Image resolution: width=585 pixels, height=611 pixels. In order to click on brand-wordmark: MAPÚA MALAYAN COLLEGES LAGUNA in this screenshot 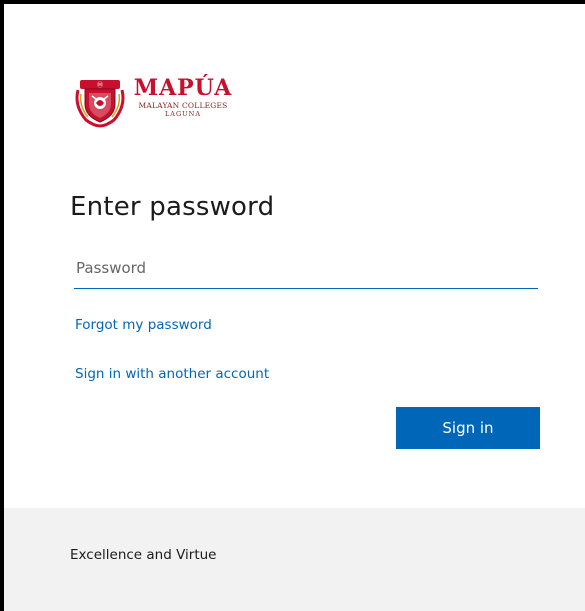, I will do `click(183, 96)`.